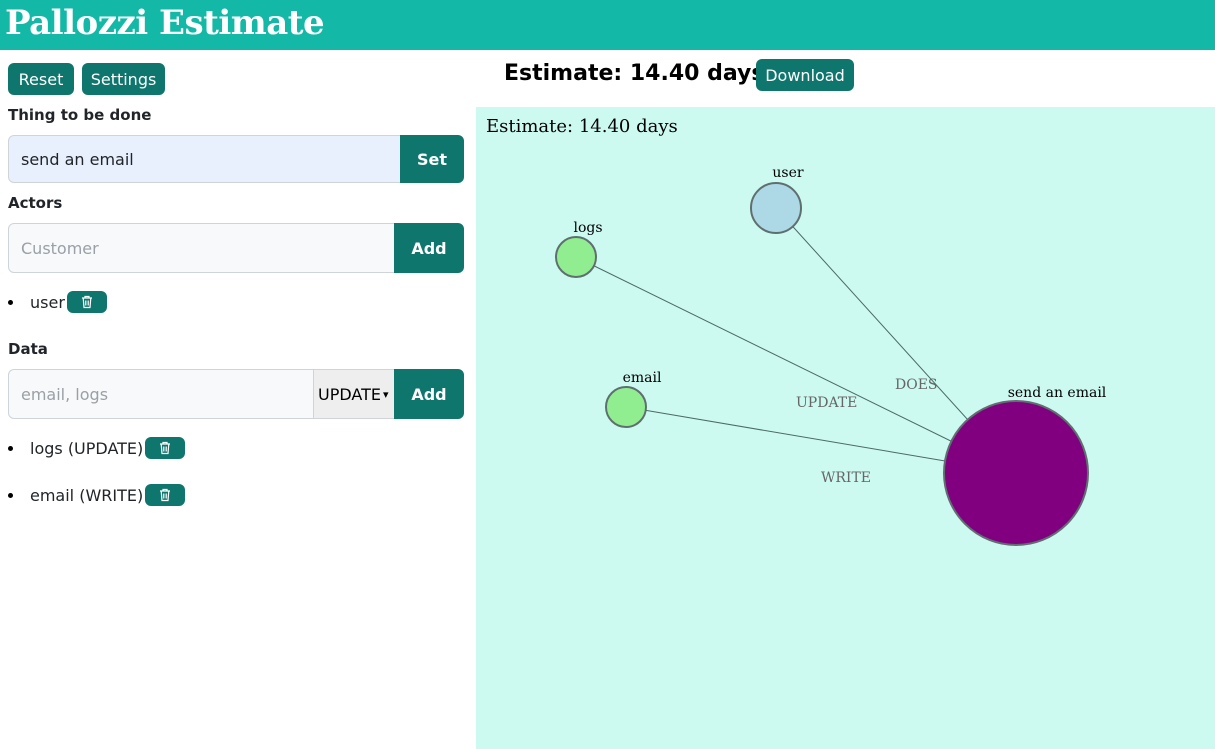 This screenshot has height=749, width=1215. Describe the element at coordinates (1016, 473) in the screenshot. I see `node-task` at that location.